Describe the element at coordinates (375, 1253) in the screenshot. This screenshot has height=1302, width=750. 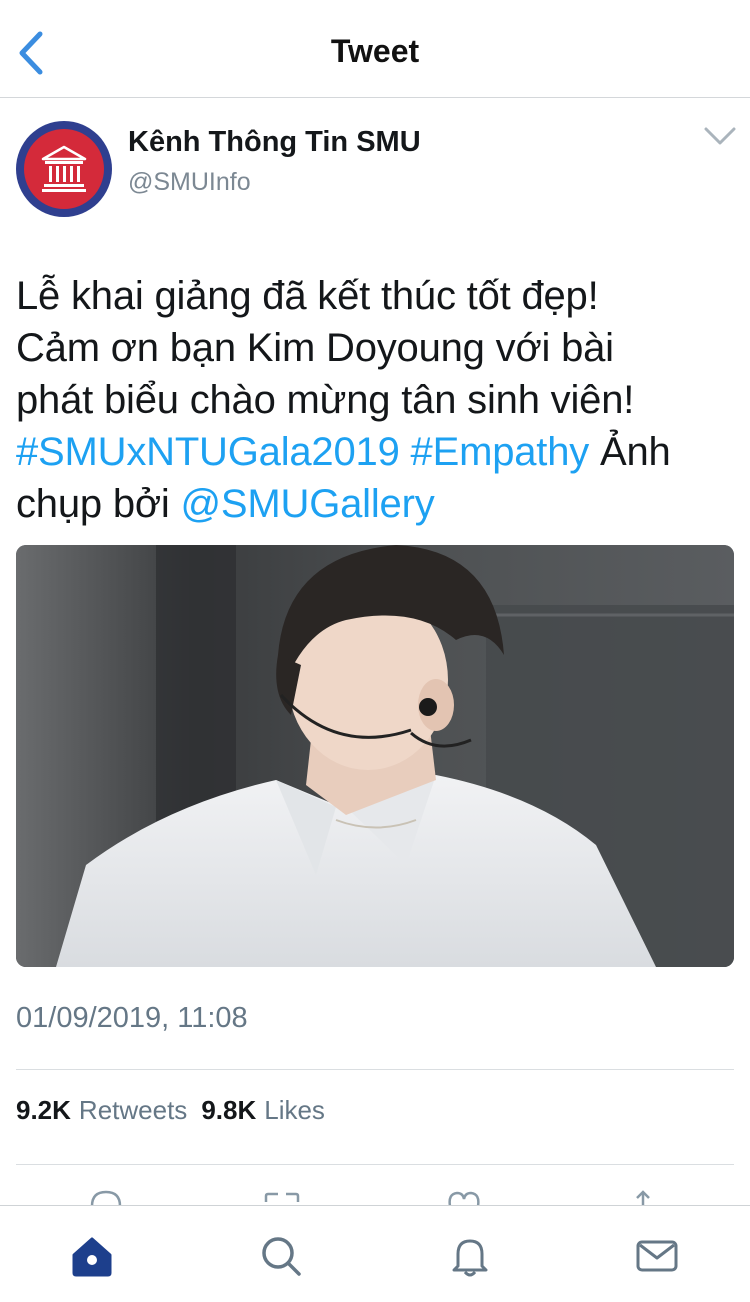
I see `tab-bar` at that location.